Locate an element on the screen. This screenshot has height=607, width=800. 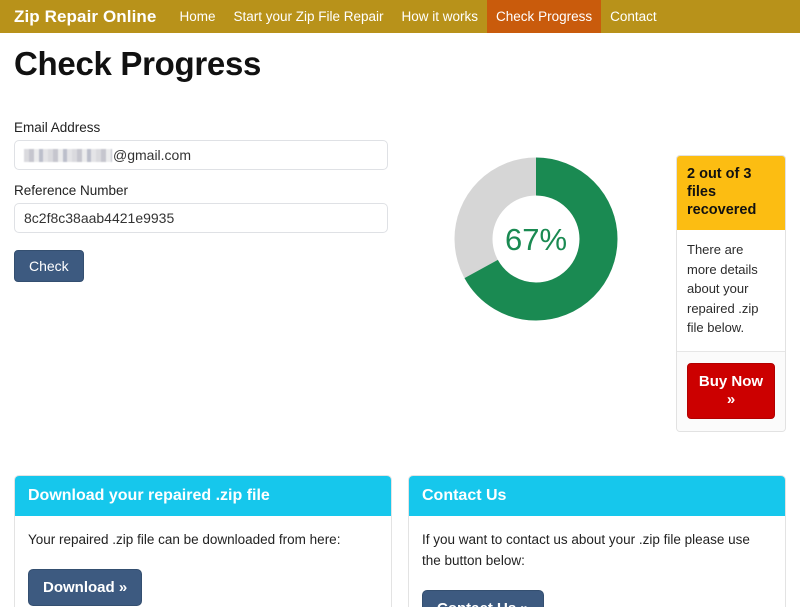
contact-panel-action: Contact Us » is located at coordinates (597, 589).